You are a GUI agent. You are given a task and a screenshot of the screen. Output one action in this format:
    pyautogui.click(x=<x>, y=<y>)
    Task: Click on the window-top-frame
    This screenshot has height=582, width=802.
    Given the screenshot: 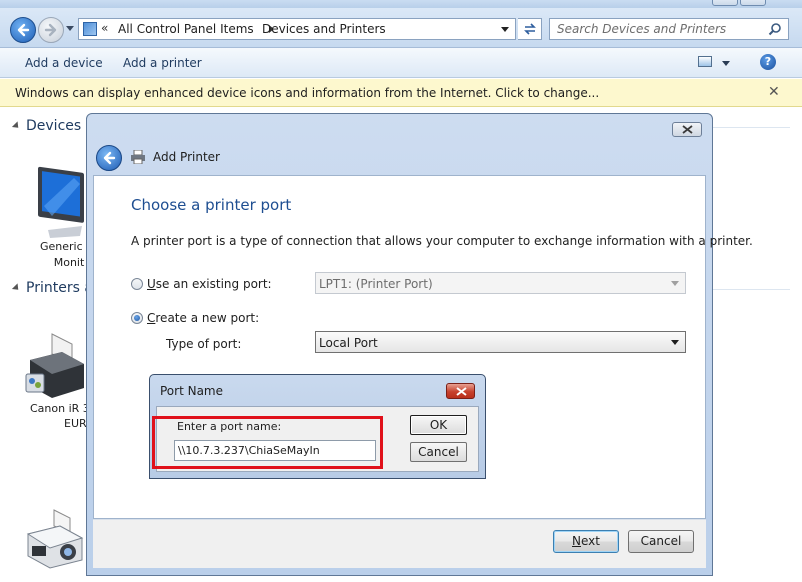 What is the action you would take?
    pyautogui.click(x=401, y=4)
    